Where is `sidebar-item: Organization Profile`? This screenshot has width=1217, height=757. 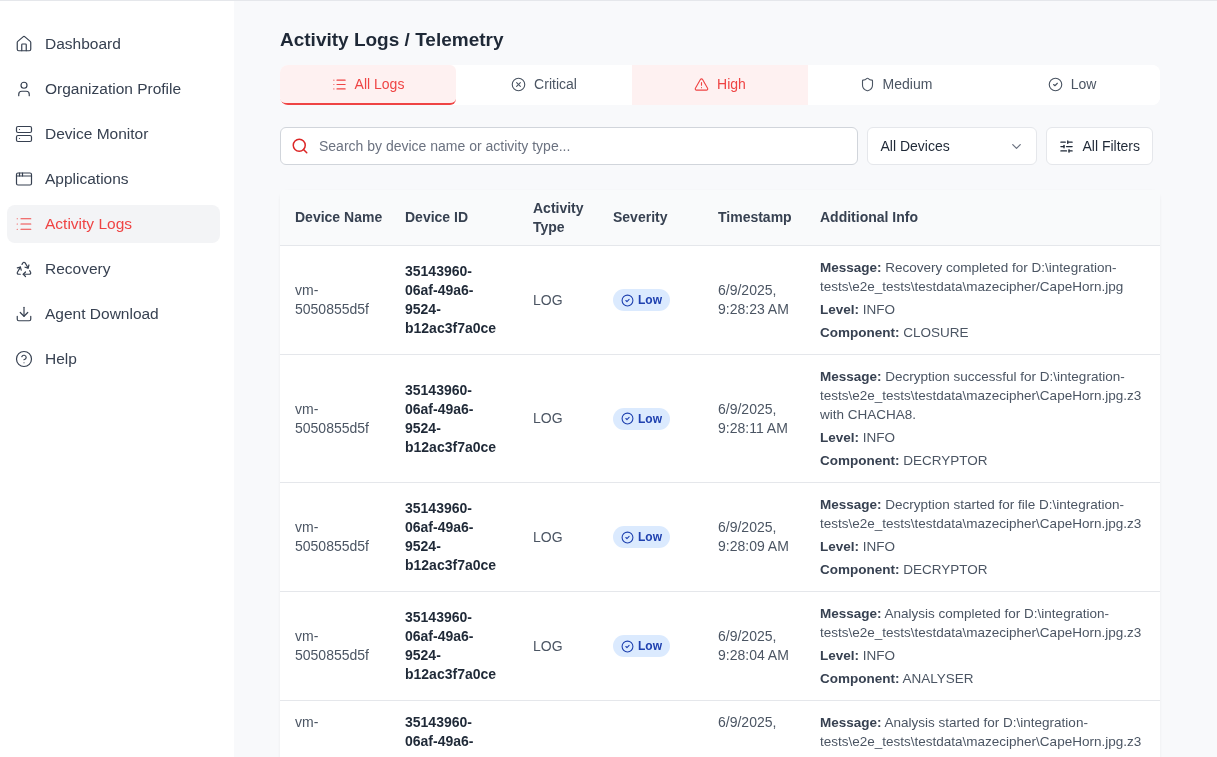 sidebar-item: Organization Profile is located at coordinates (113, 89).